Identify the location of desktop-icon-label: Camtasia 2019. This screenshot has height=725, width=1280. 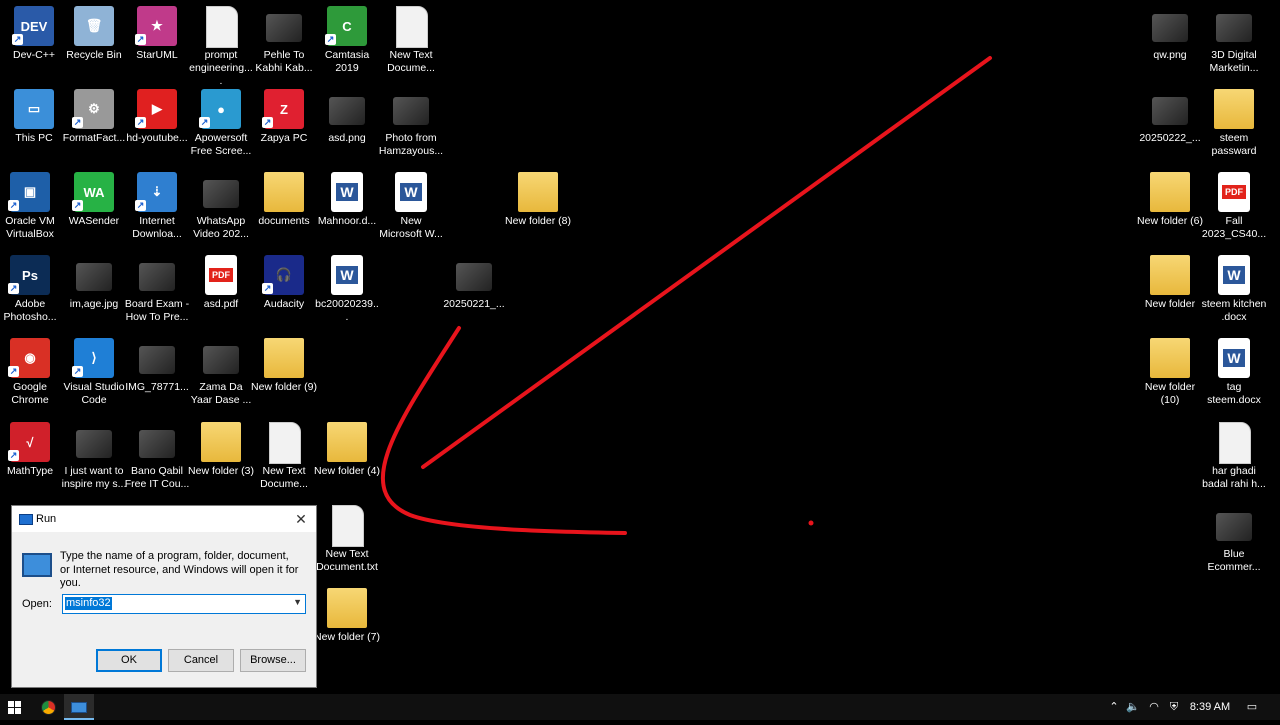
(347, 61).